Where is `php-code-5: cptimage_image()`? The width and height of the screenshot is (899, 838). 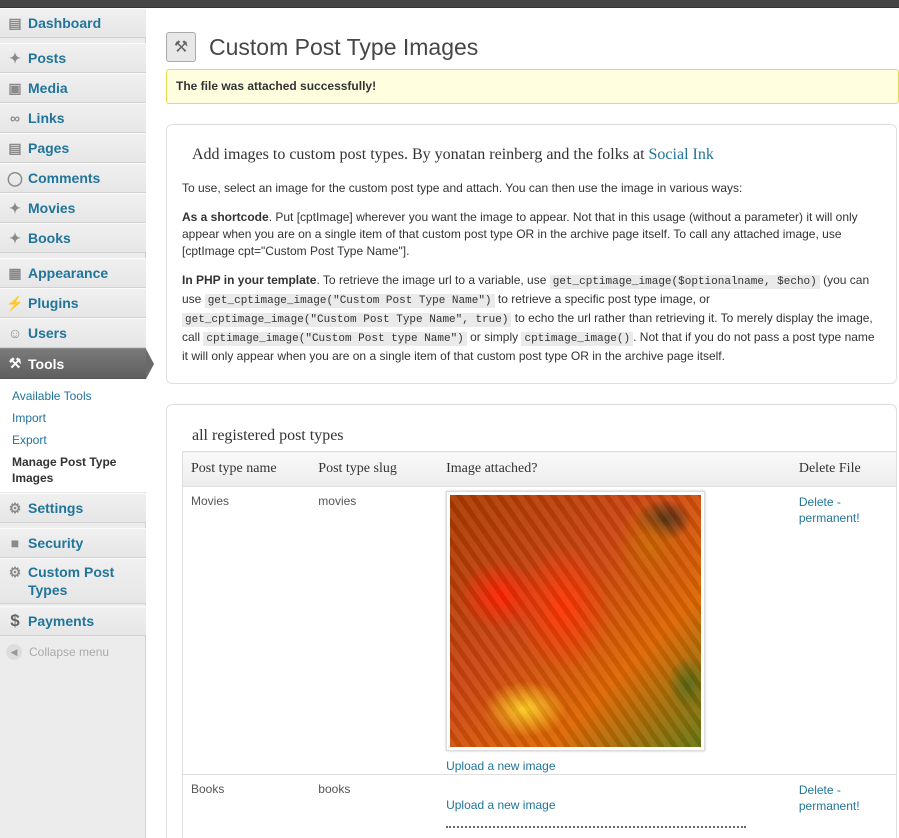 php-code-5: cptimage_image() is located at coordinates (577, 339).